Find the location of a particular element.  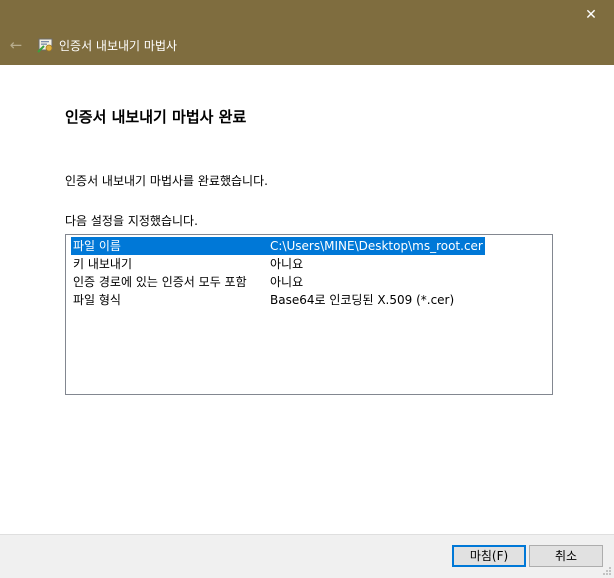

settings-row-include-all-certs: 인증 경로에 있는 인증서 모두 포함 아니요 is located at coordinates (278, 282).